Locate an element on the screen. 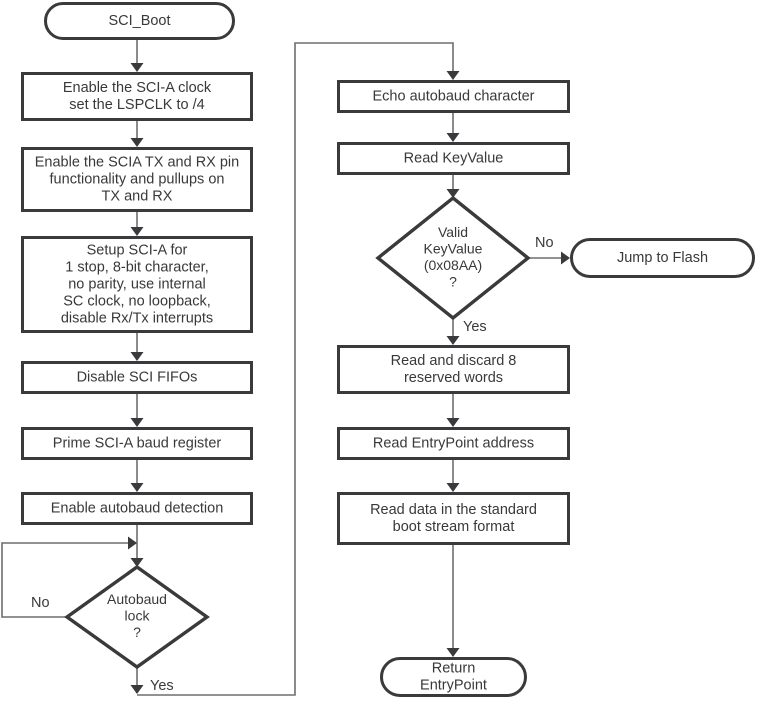  node-label-line: SCI_Boot is located at coordinates (139, 21).